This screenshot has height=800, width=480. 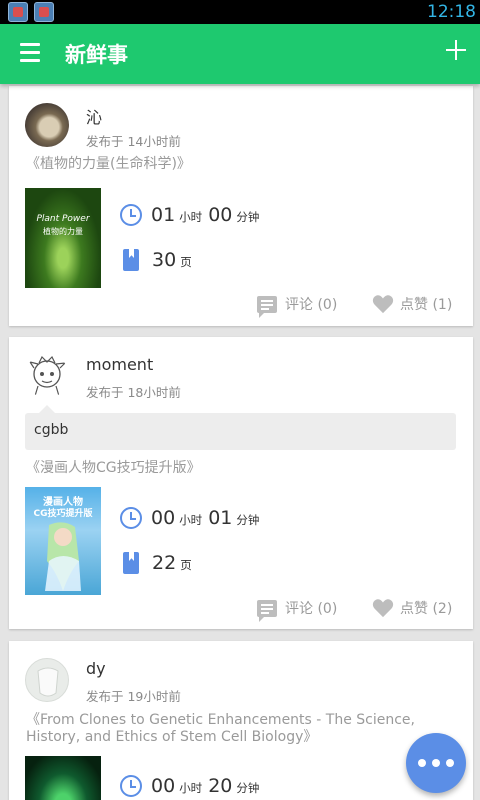 I want to click on cover-subtitle: 植物的力量, so click(x=63, y=231).